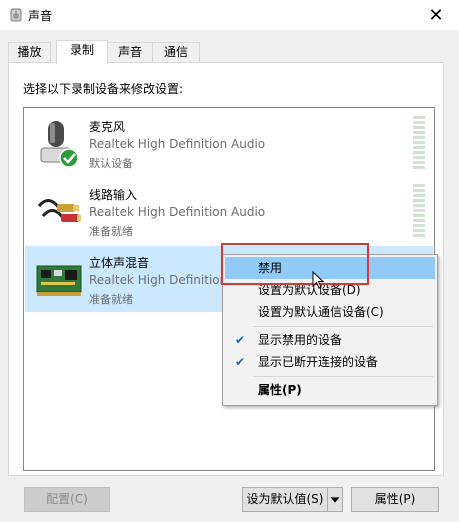 The height and width of the screenshot is (522, 459). What do you see at coordinates (59, 280) in the screenshot?
I see `sound-card-icon` at bounding box center [59, 280].